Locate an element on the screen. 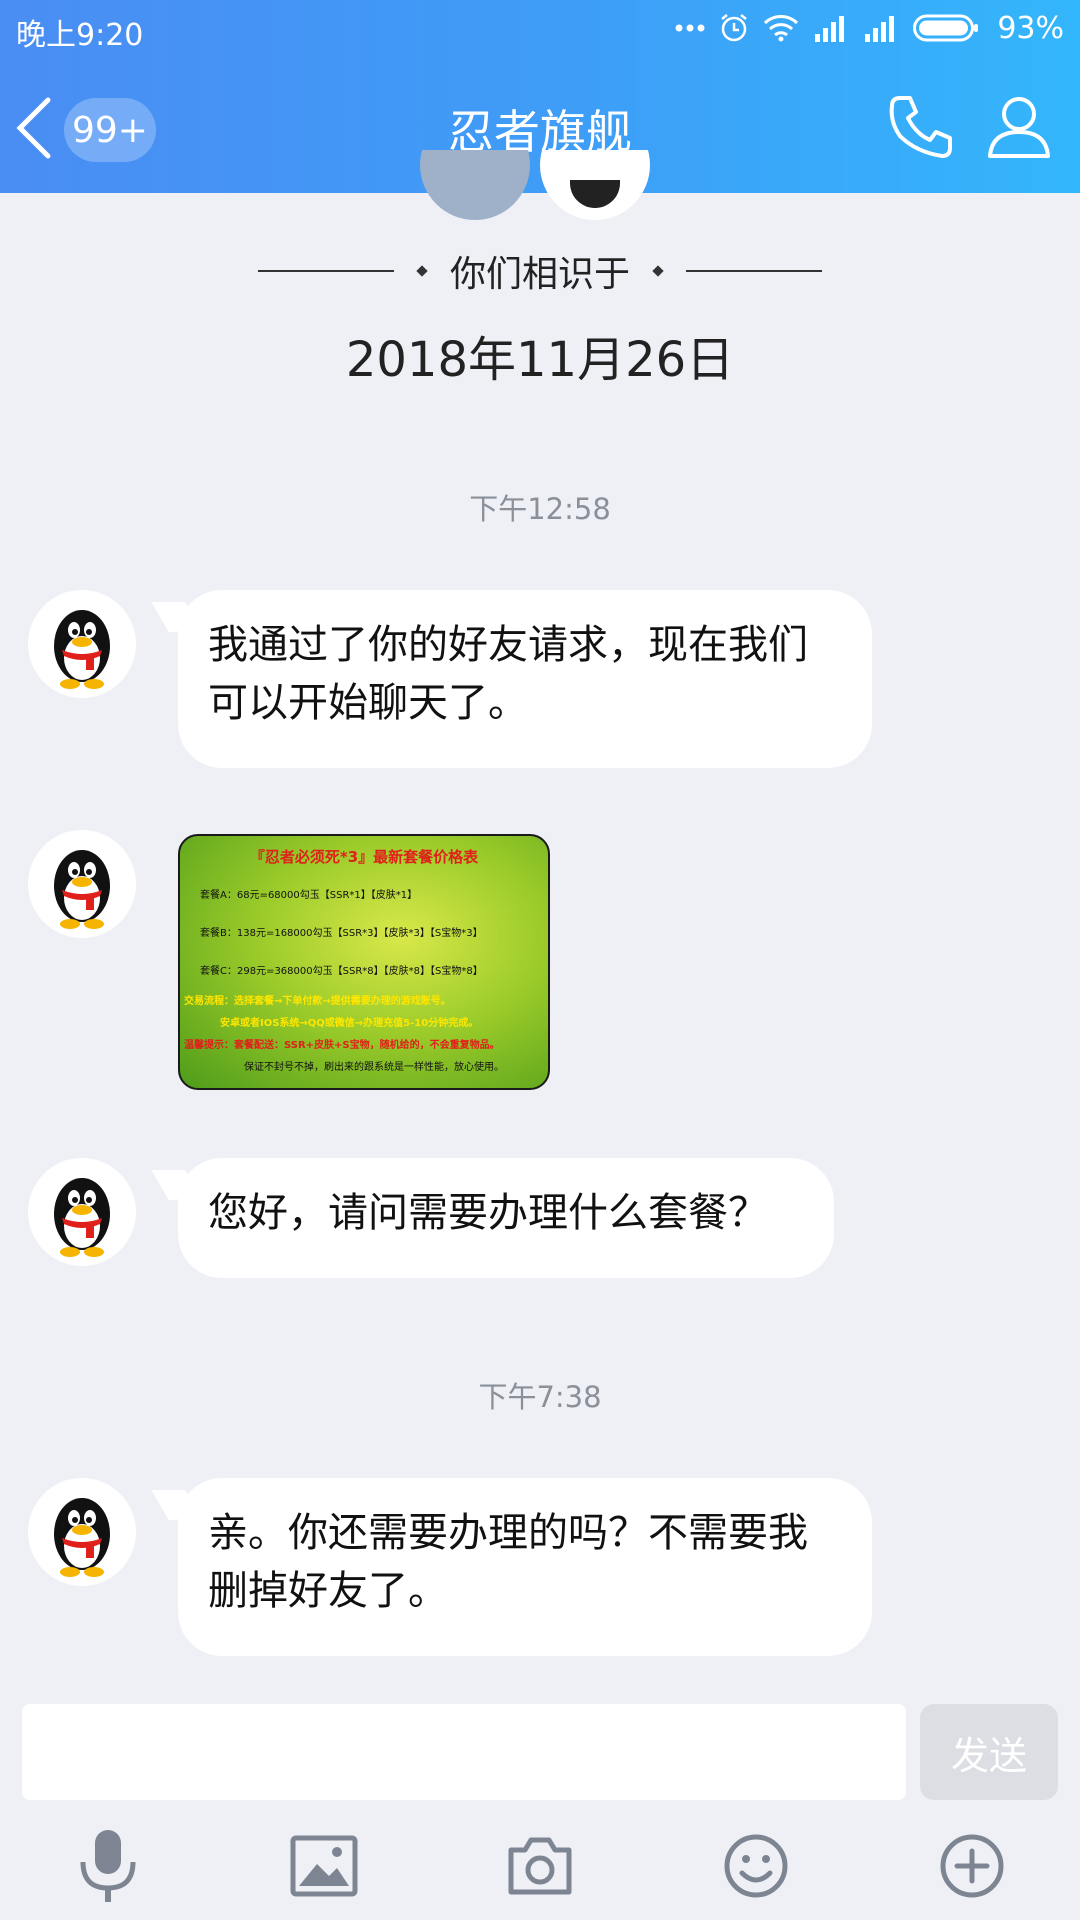  profile-button is located at coordinates (1021, 132).